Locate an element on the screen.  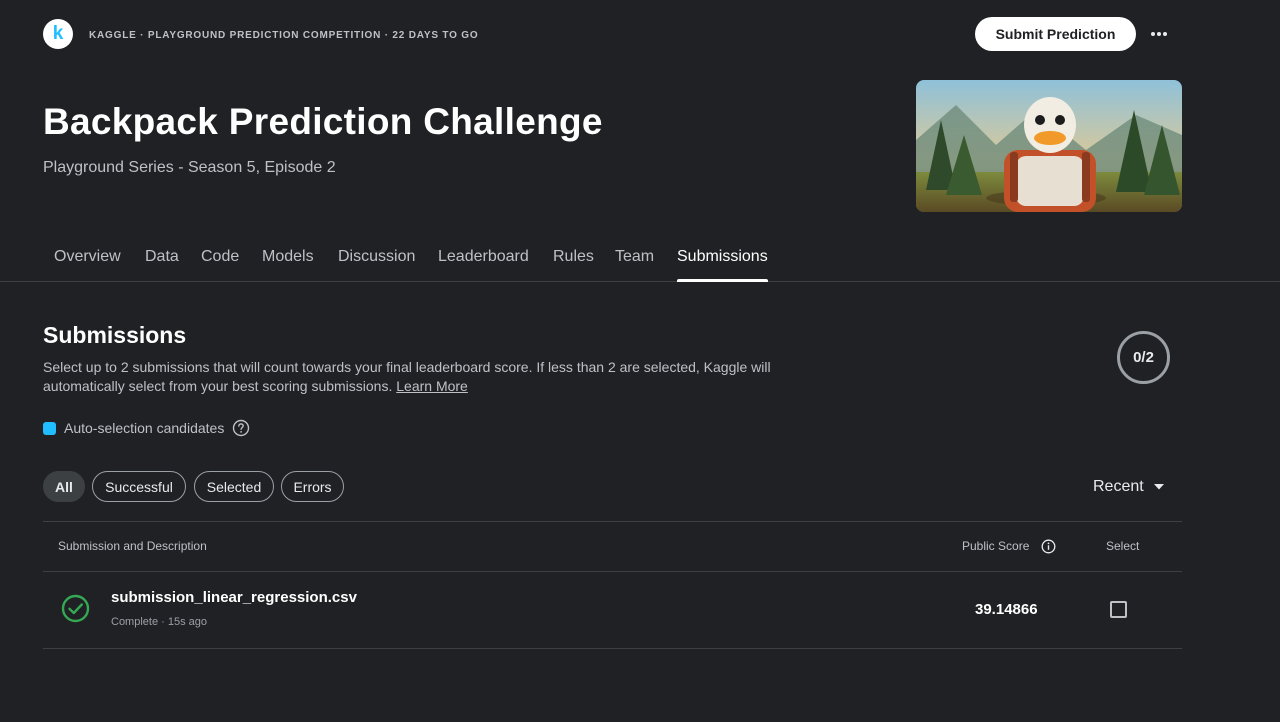
column-header-public-score: Public Score is located at coordinates (996, 546).